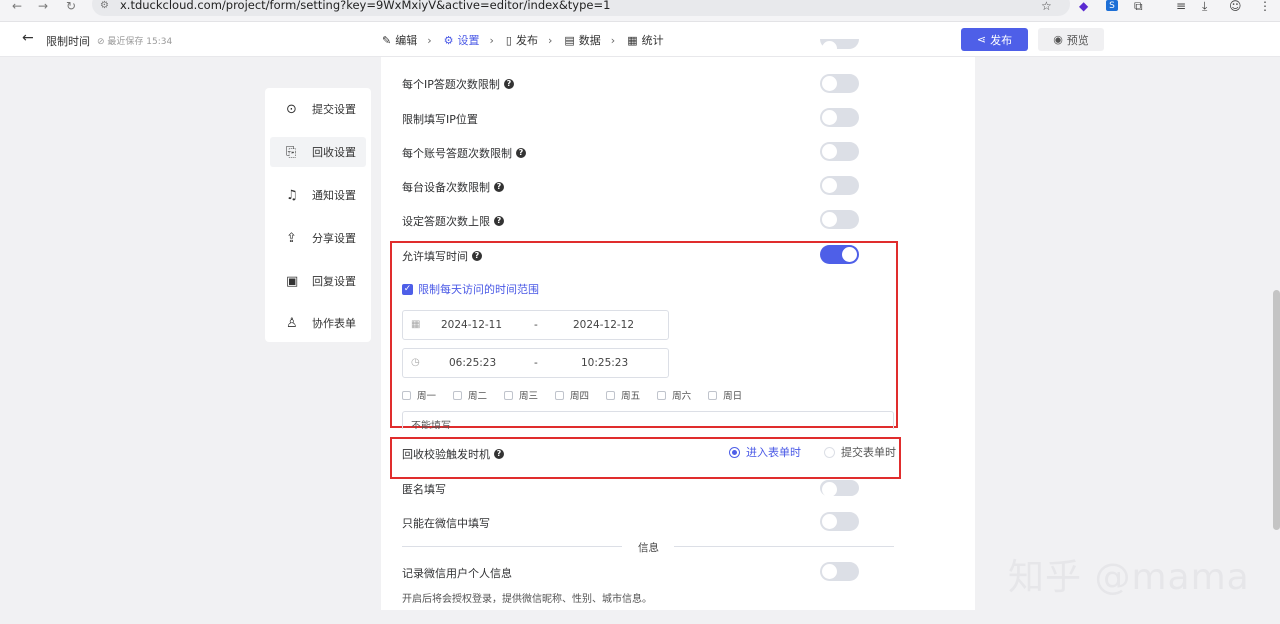  What do you see at coordinates (318, 109) in the screenshot?
I see `menu-item-submit-settings: ⊙ 提交设置` at bounding box center [318, 109].